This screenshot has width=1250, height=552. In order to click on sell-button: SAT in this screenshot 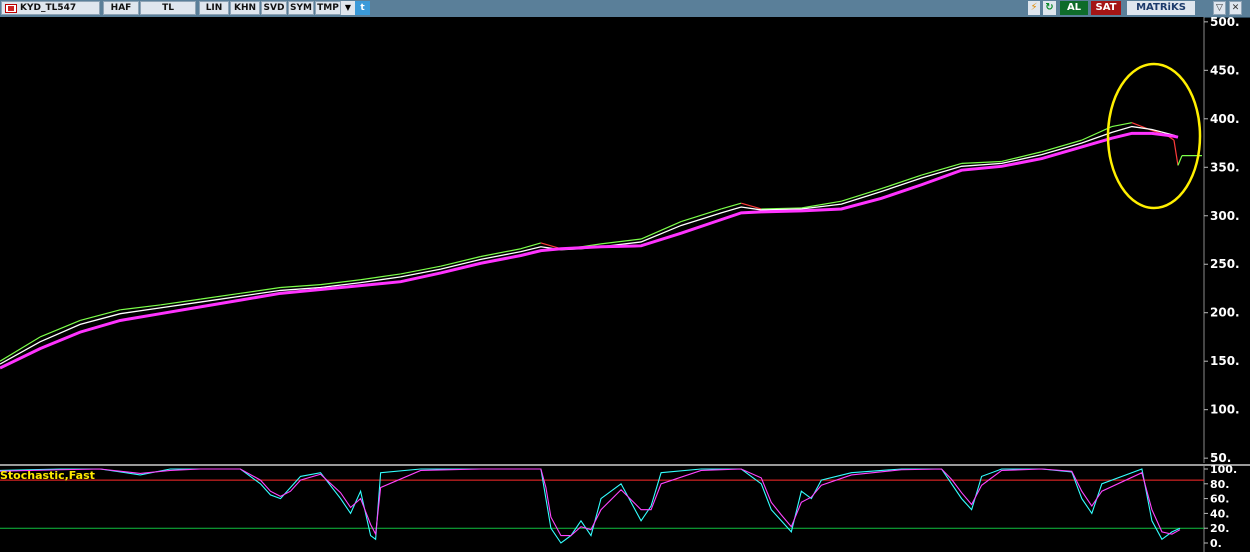, I will do `click(1106, 8)`.